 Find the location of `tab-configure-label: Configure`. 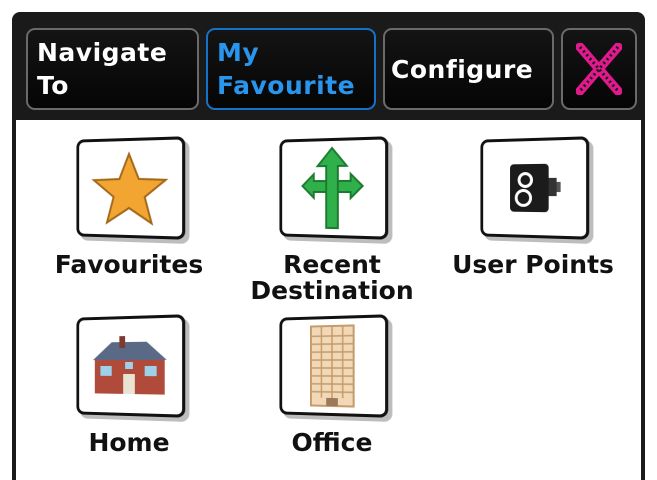

tab-configure-label: Configure is located at coordinates (462, 69).